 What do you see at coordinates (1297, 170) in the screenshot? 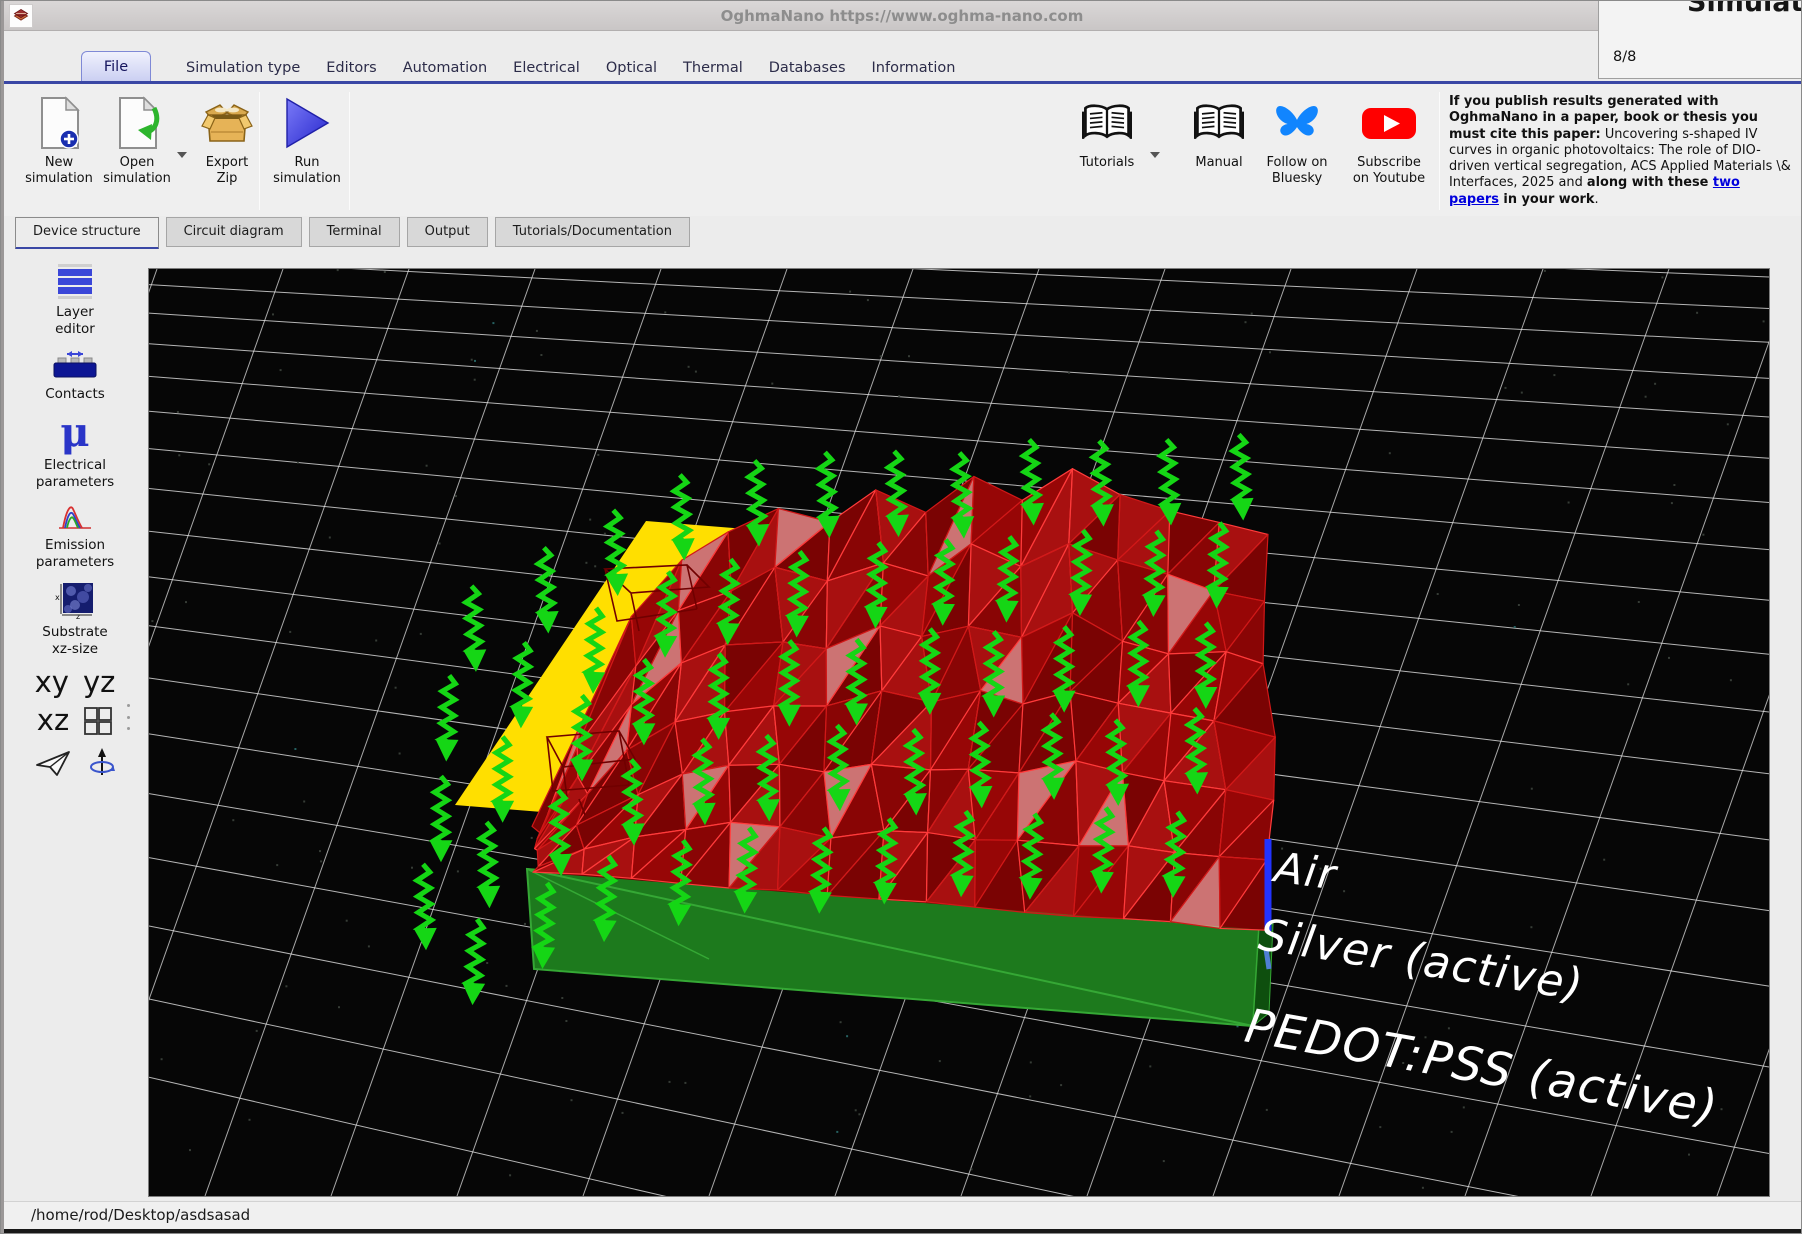
I see `bluesky-label: Follow on Bluesky` at bounding box center [1297, 170].